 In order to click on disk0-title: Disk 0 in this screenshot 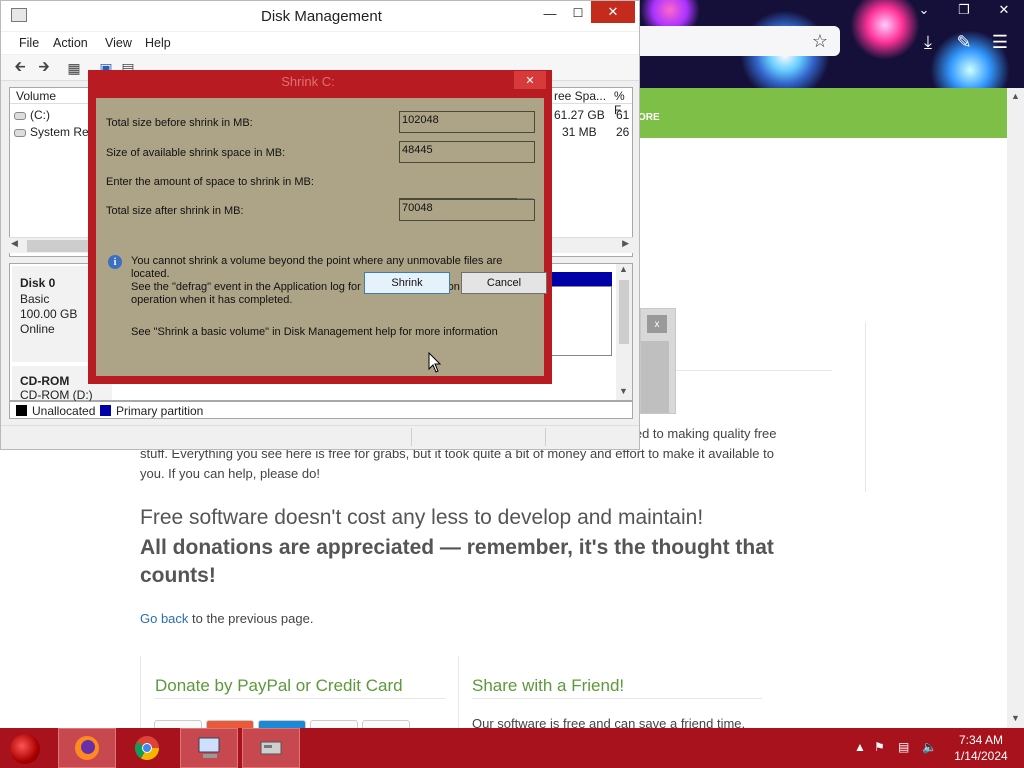, I will do `click(38, 283)`.